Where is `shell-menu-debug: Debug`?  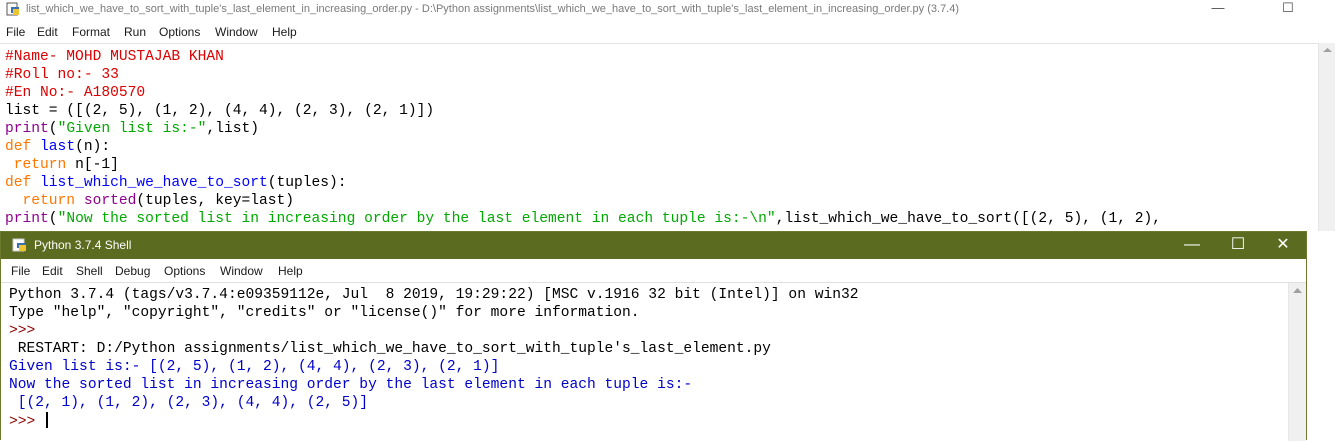
shell-menu-debug: Debug is located at coordinates (132, 271).